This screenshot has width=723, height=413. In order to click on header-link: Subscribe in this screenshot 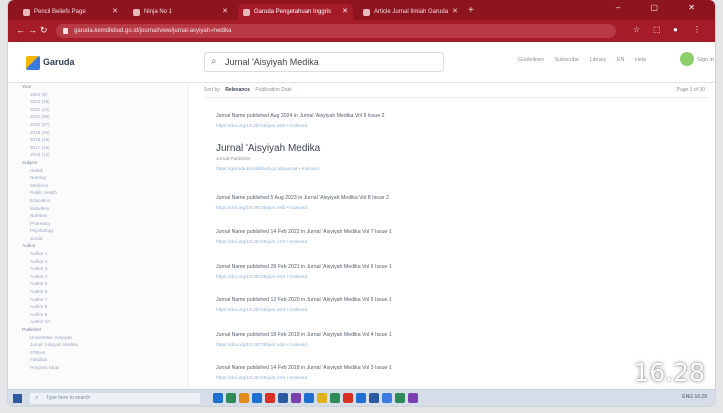, I will do `click(567, 60)`.